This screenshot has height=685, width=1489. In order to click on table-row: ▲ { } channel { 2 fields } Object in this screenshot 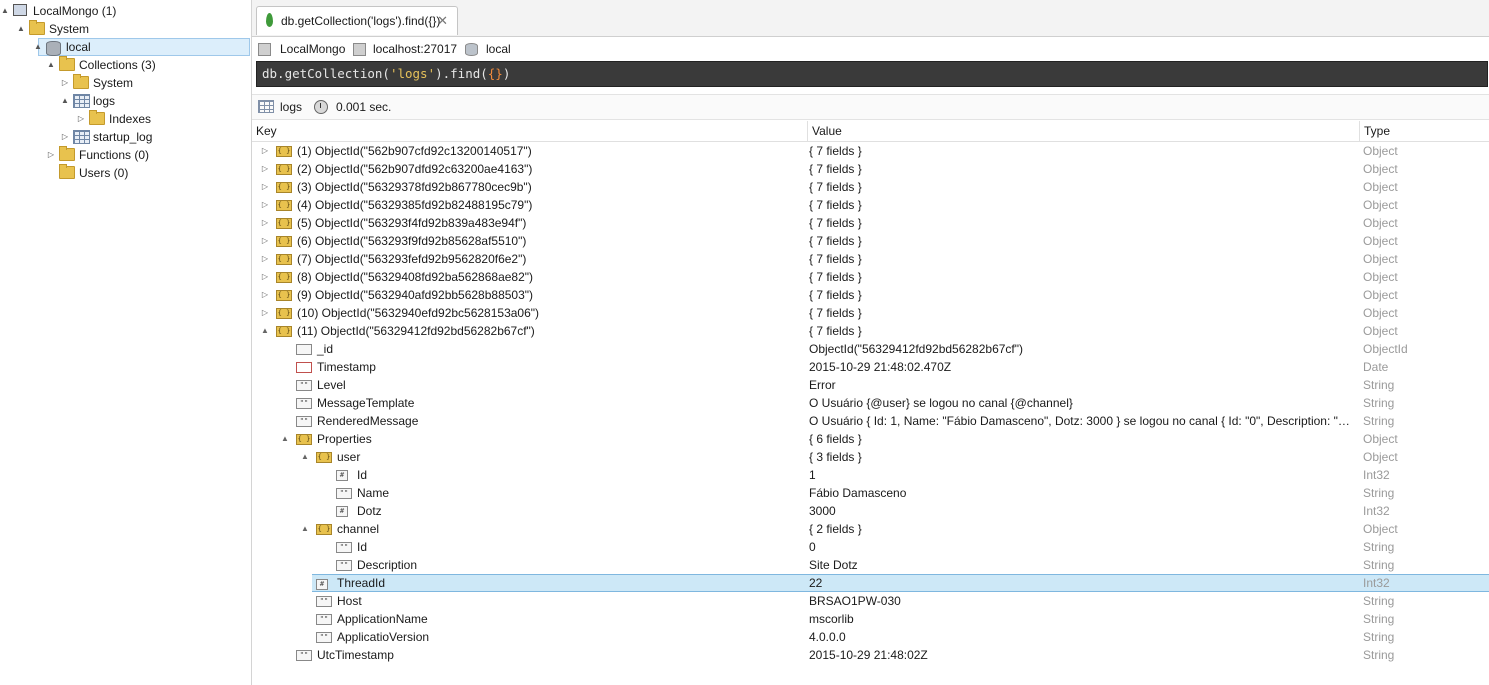, I will do `click(870, 529)`.